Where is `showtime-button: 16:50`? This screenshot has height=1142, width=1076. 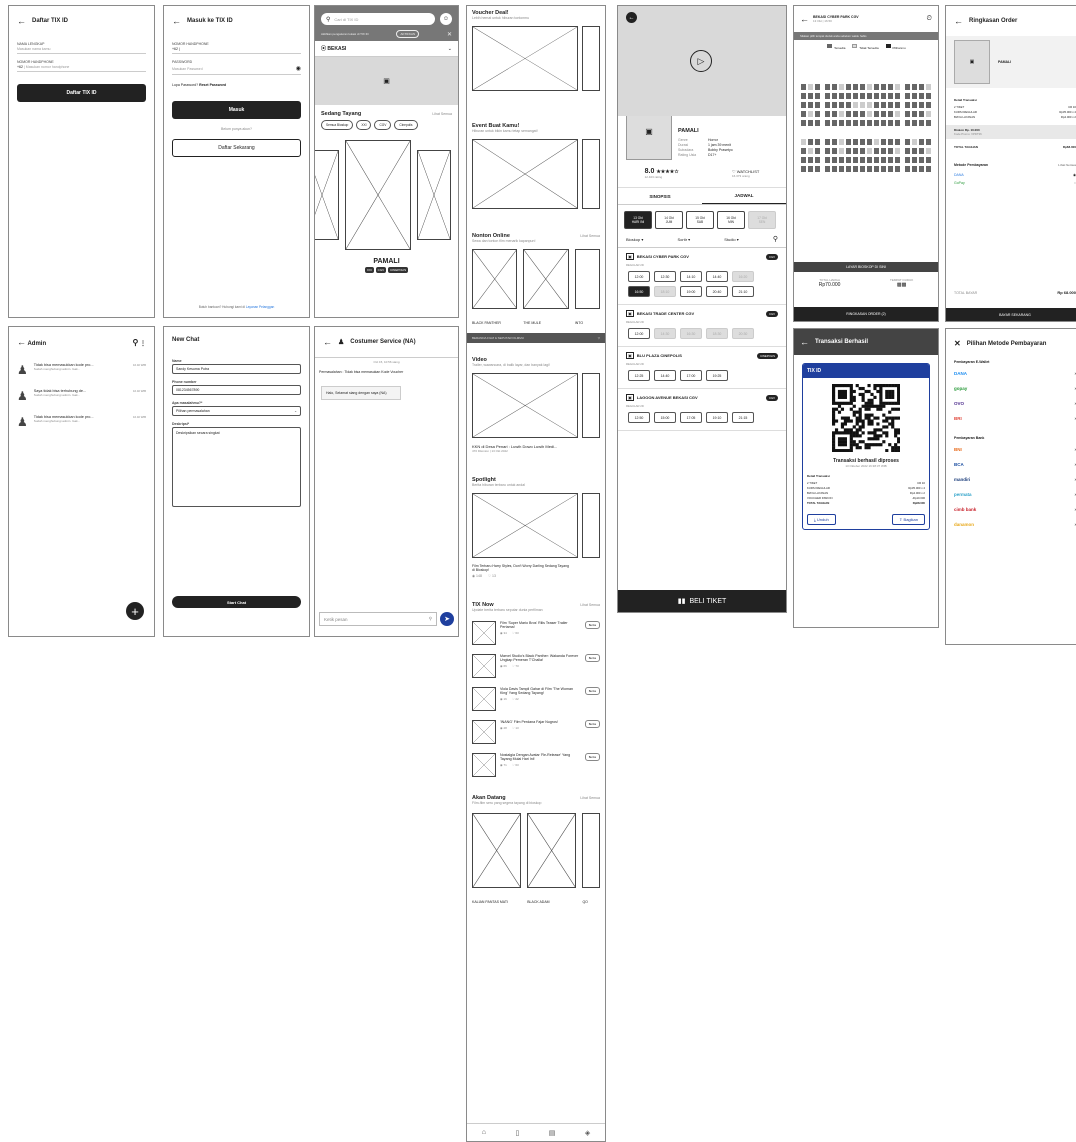
showtime-button: 16:50 is located at coordinates (639, 291).